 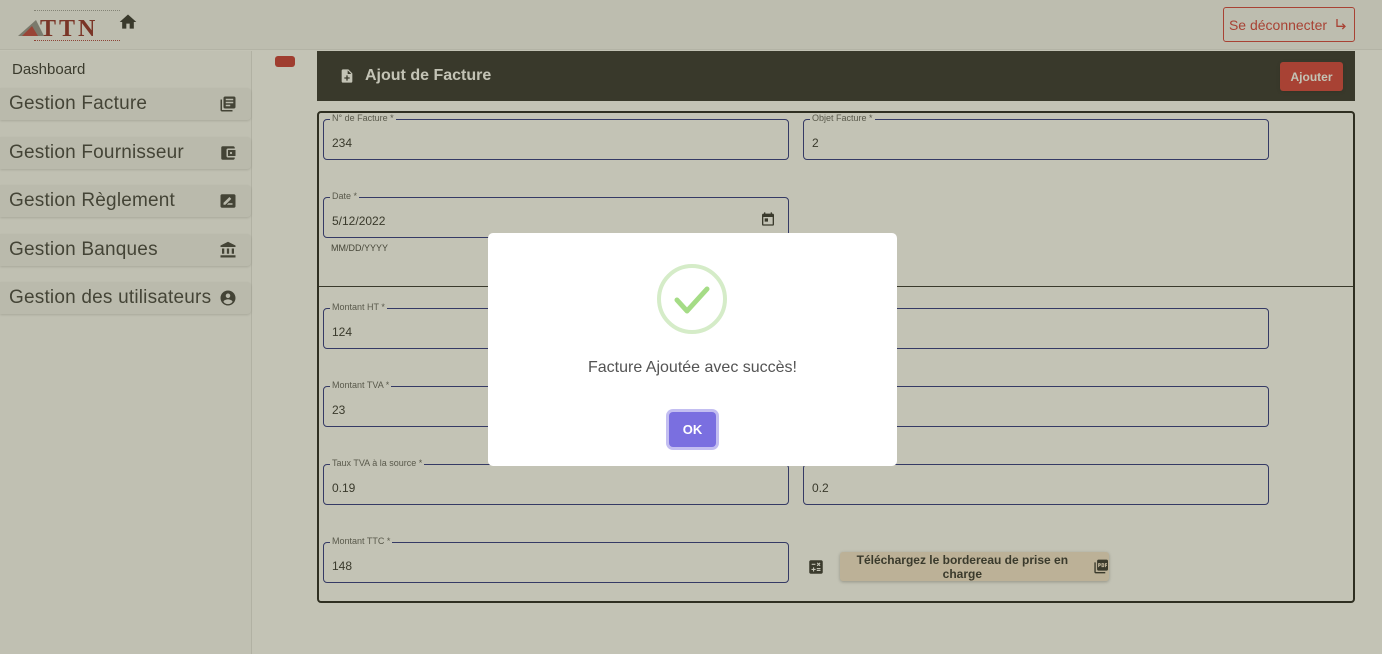 What do you see at coordinates (692, 299) in the screenshot?
I see `success-check-icon` at bounding box center [692, 299].